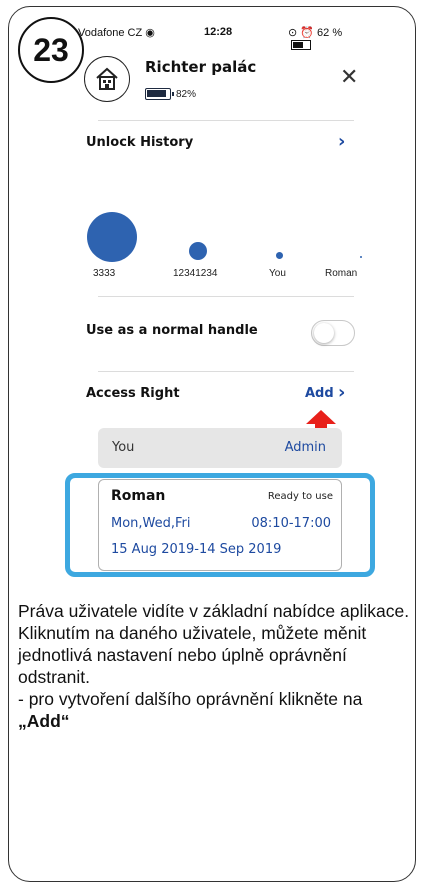  Describe the element at coordinates (133, 393) in the screenshot. I see `access-right-label: Access Right` at that location.